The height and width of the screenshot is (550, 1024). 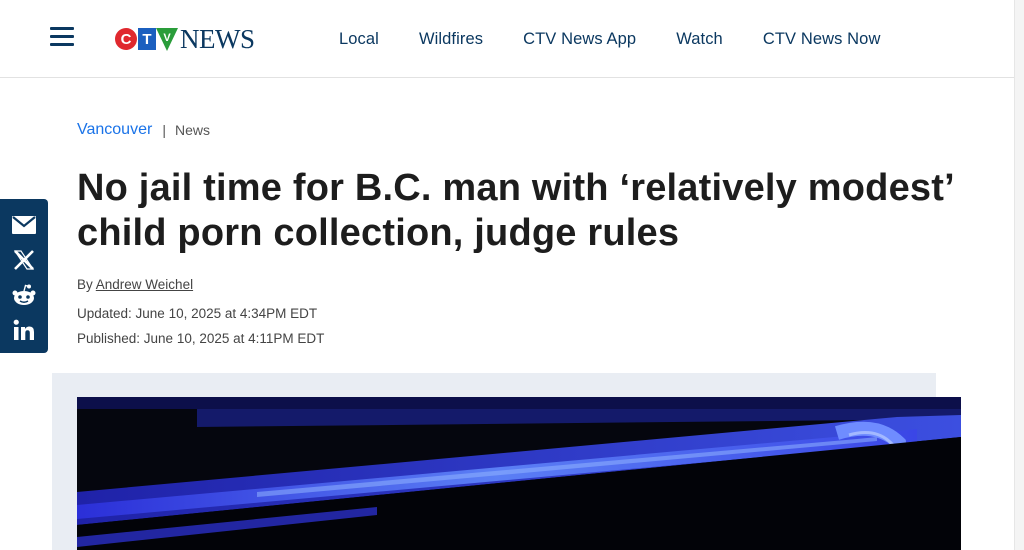 What do you see at coordinates (24, 276) in the screenshot?
I see `share-bar` at bounding box center [24, 276].